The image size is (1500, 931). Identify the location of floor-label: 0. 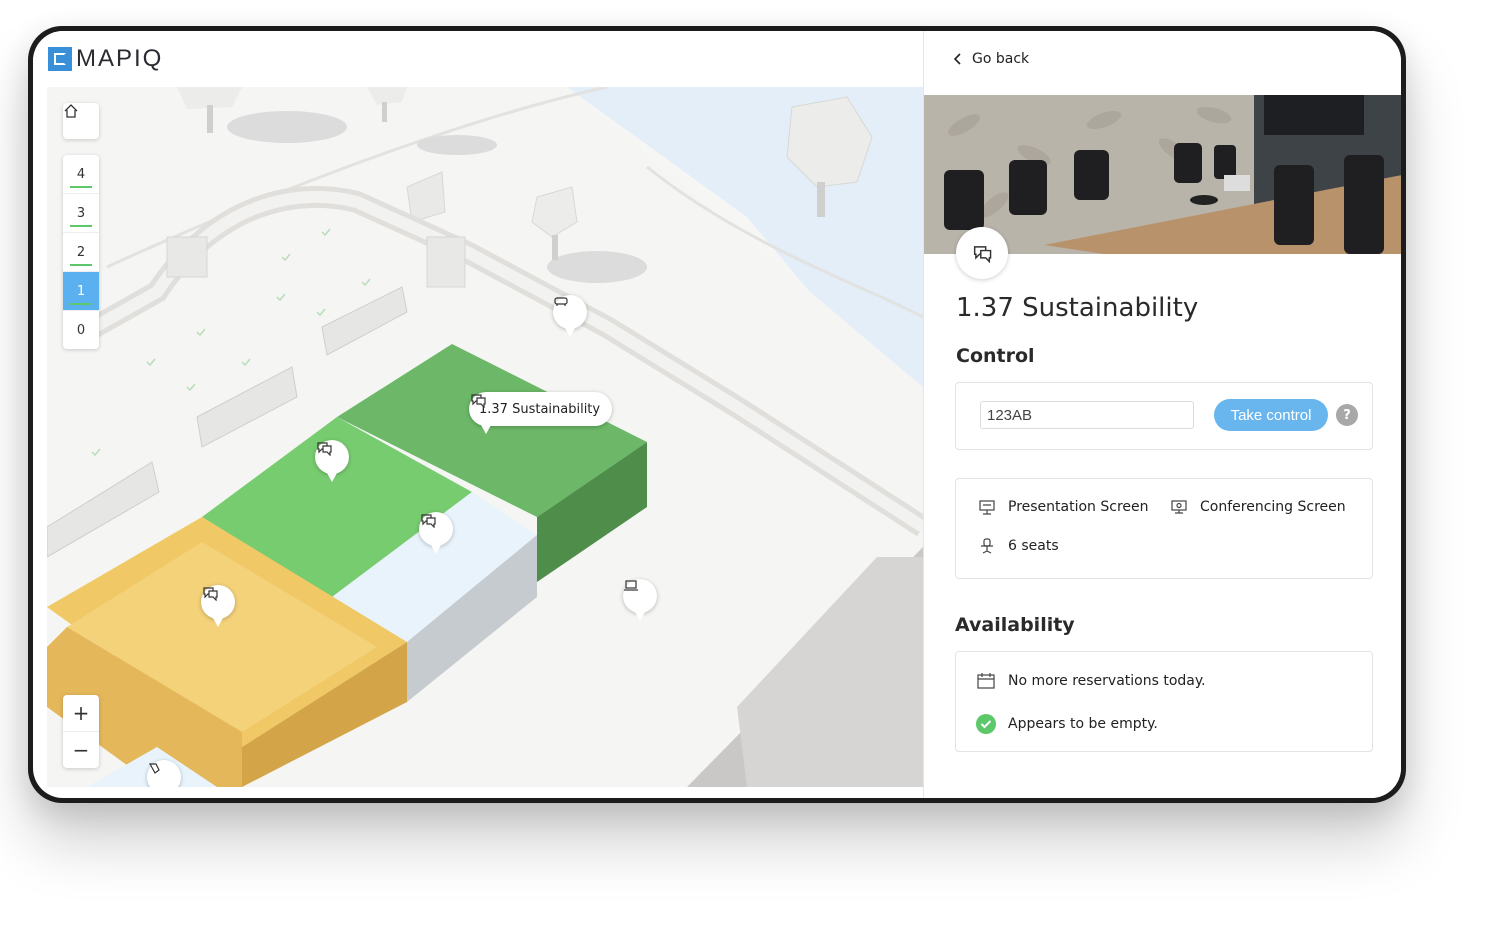
(81, 330).